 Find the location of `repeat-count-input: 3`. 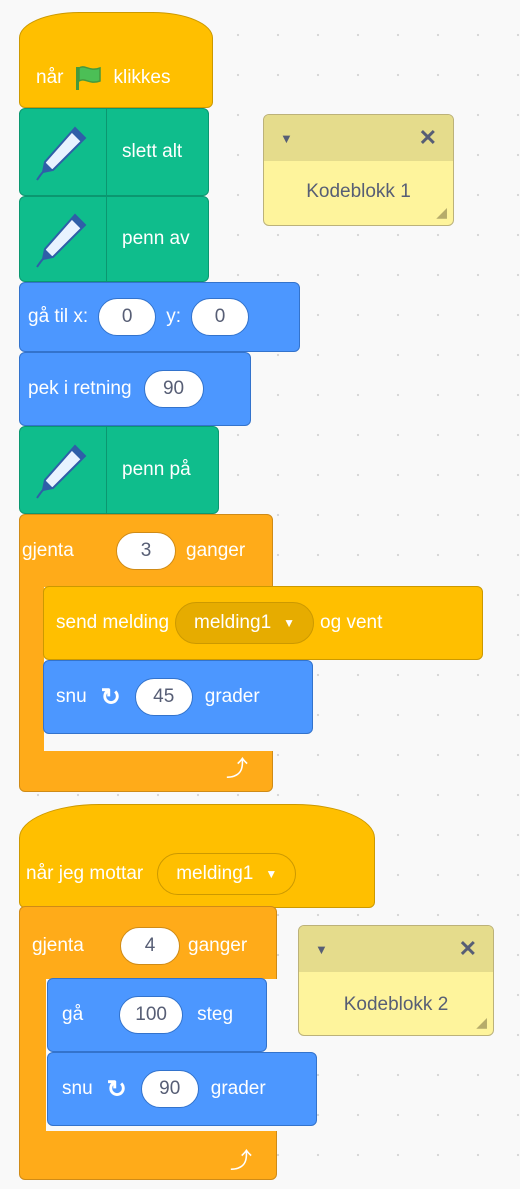

repeat-count-input: 3 is located at coordinates (146, 551).